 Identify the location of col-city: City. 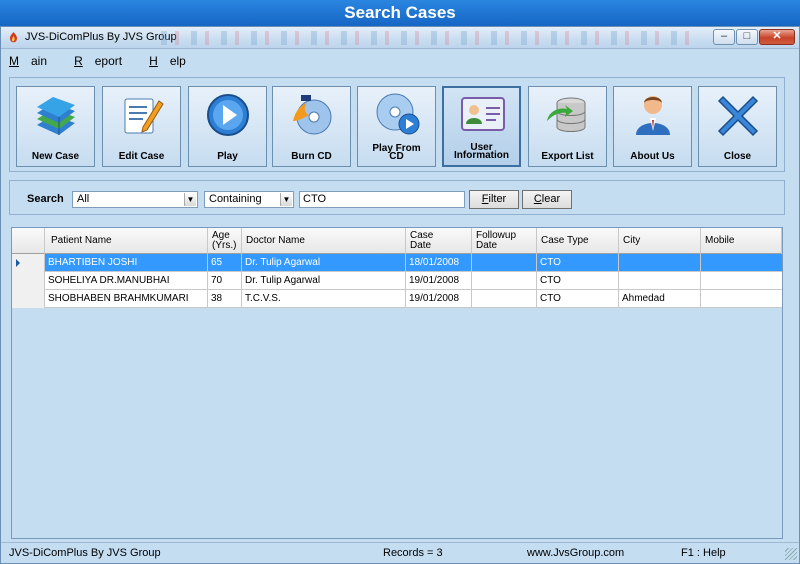
(660, 241).